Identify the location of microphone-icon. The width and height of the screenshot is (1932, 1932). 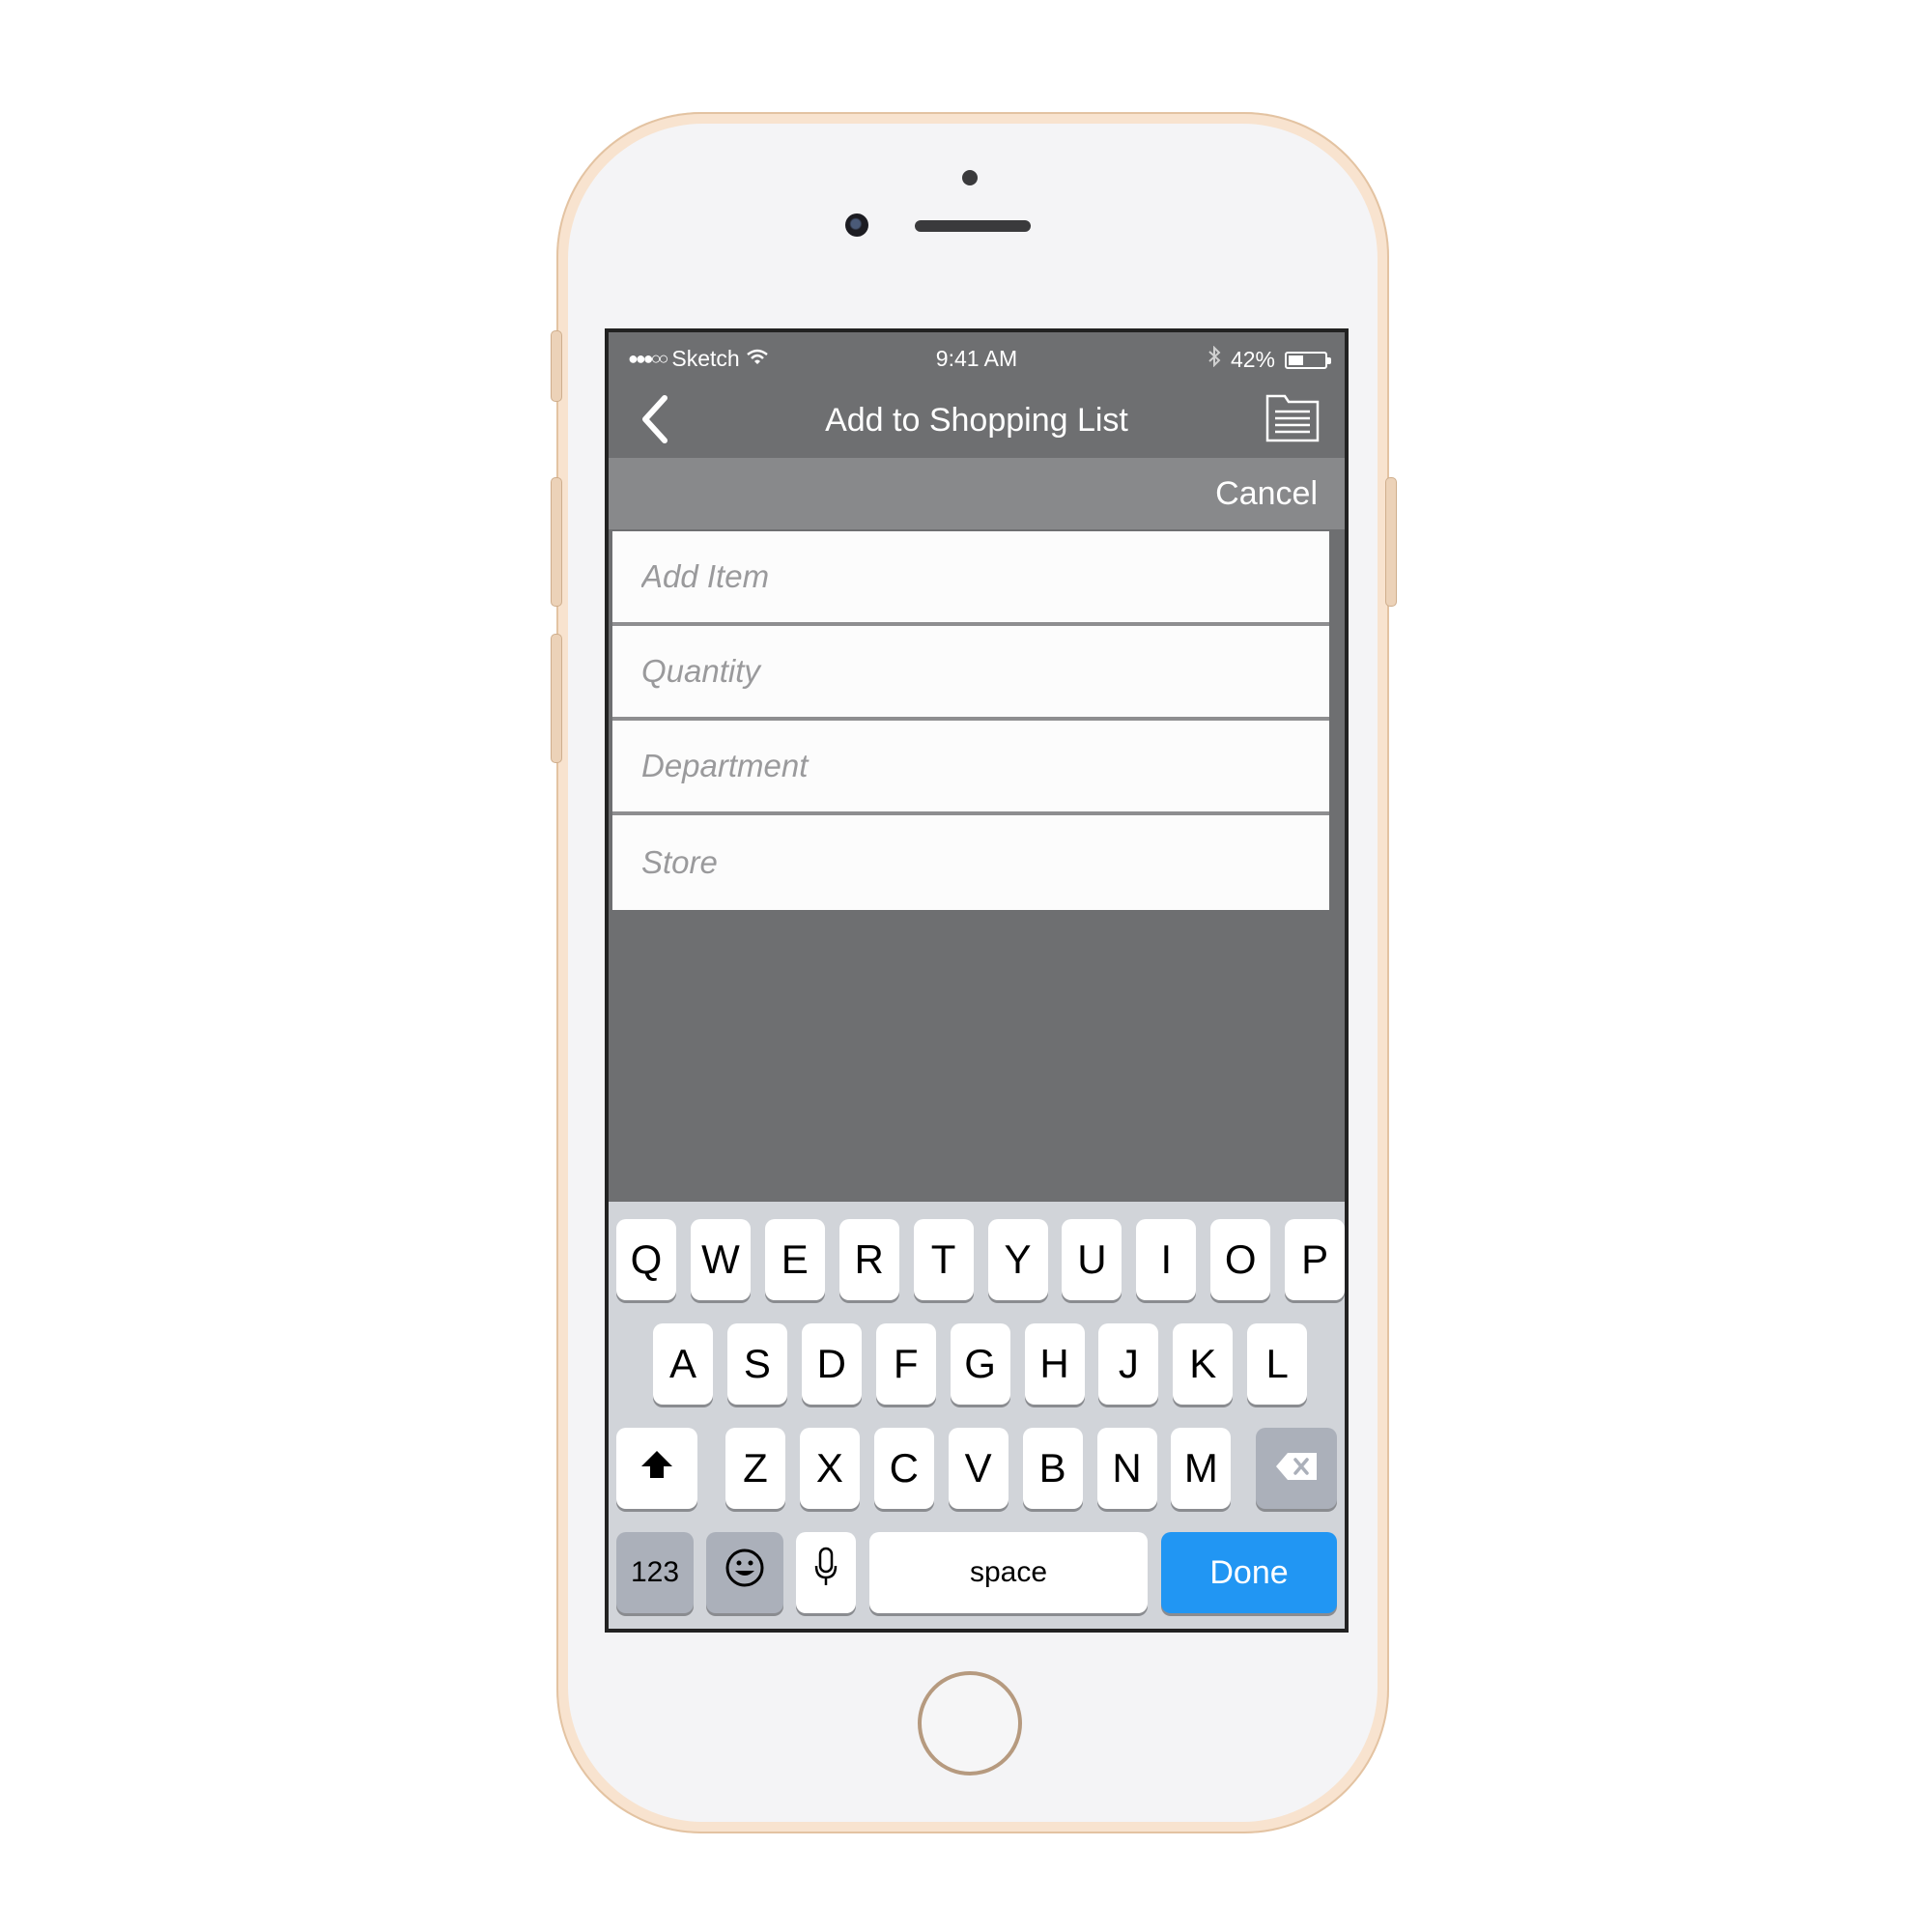
(825, 1573).